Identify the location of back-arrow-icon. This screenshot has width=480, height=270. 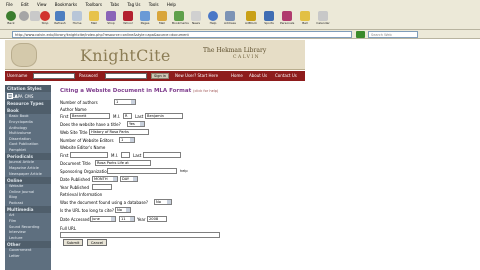
(11, 16).